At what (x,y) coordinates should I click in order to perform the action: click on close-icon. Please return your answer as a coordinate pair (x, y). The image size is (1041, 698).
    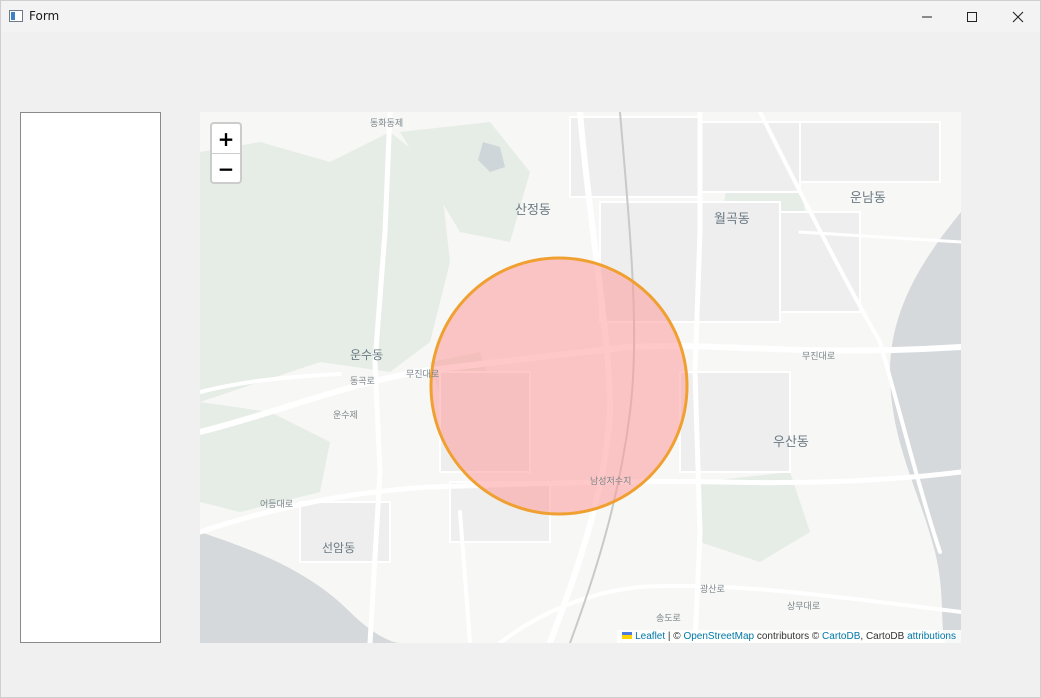
    Looking at the image, I should click on (1018, 16).